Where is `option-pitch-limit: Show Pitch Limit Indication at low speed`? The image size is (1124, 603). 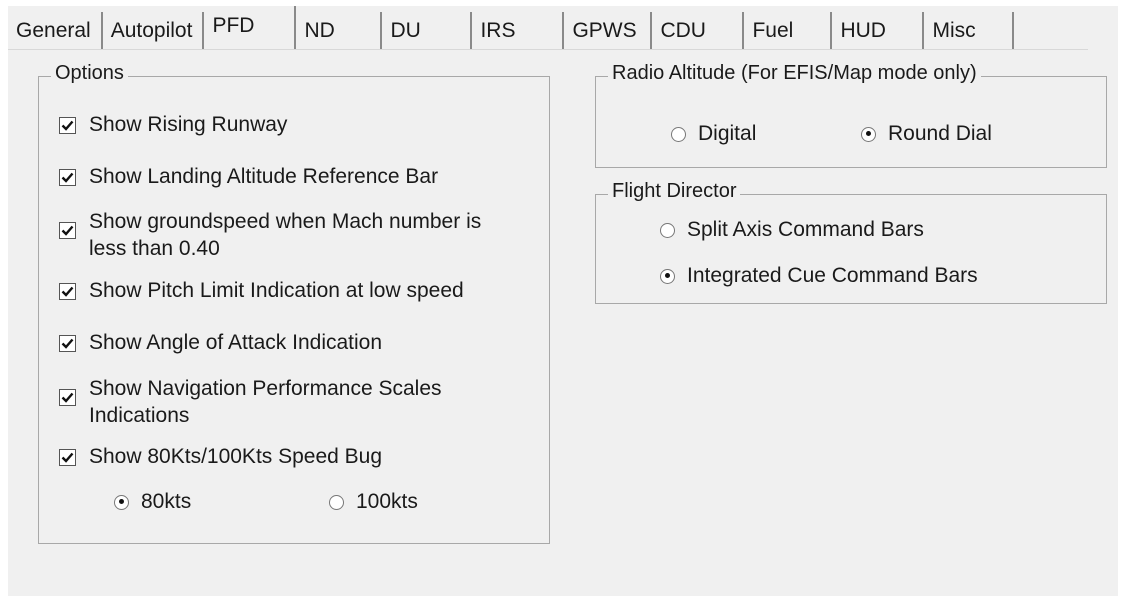 option-pitch-limit: Show Pitch Limit Indication at low speed is located at coordinates (261, 290).